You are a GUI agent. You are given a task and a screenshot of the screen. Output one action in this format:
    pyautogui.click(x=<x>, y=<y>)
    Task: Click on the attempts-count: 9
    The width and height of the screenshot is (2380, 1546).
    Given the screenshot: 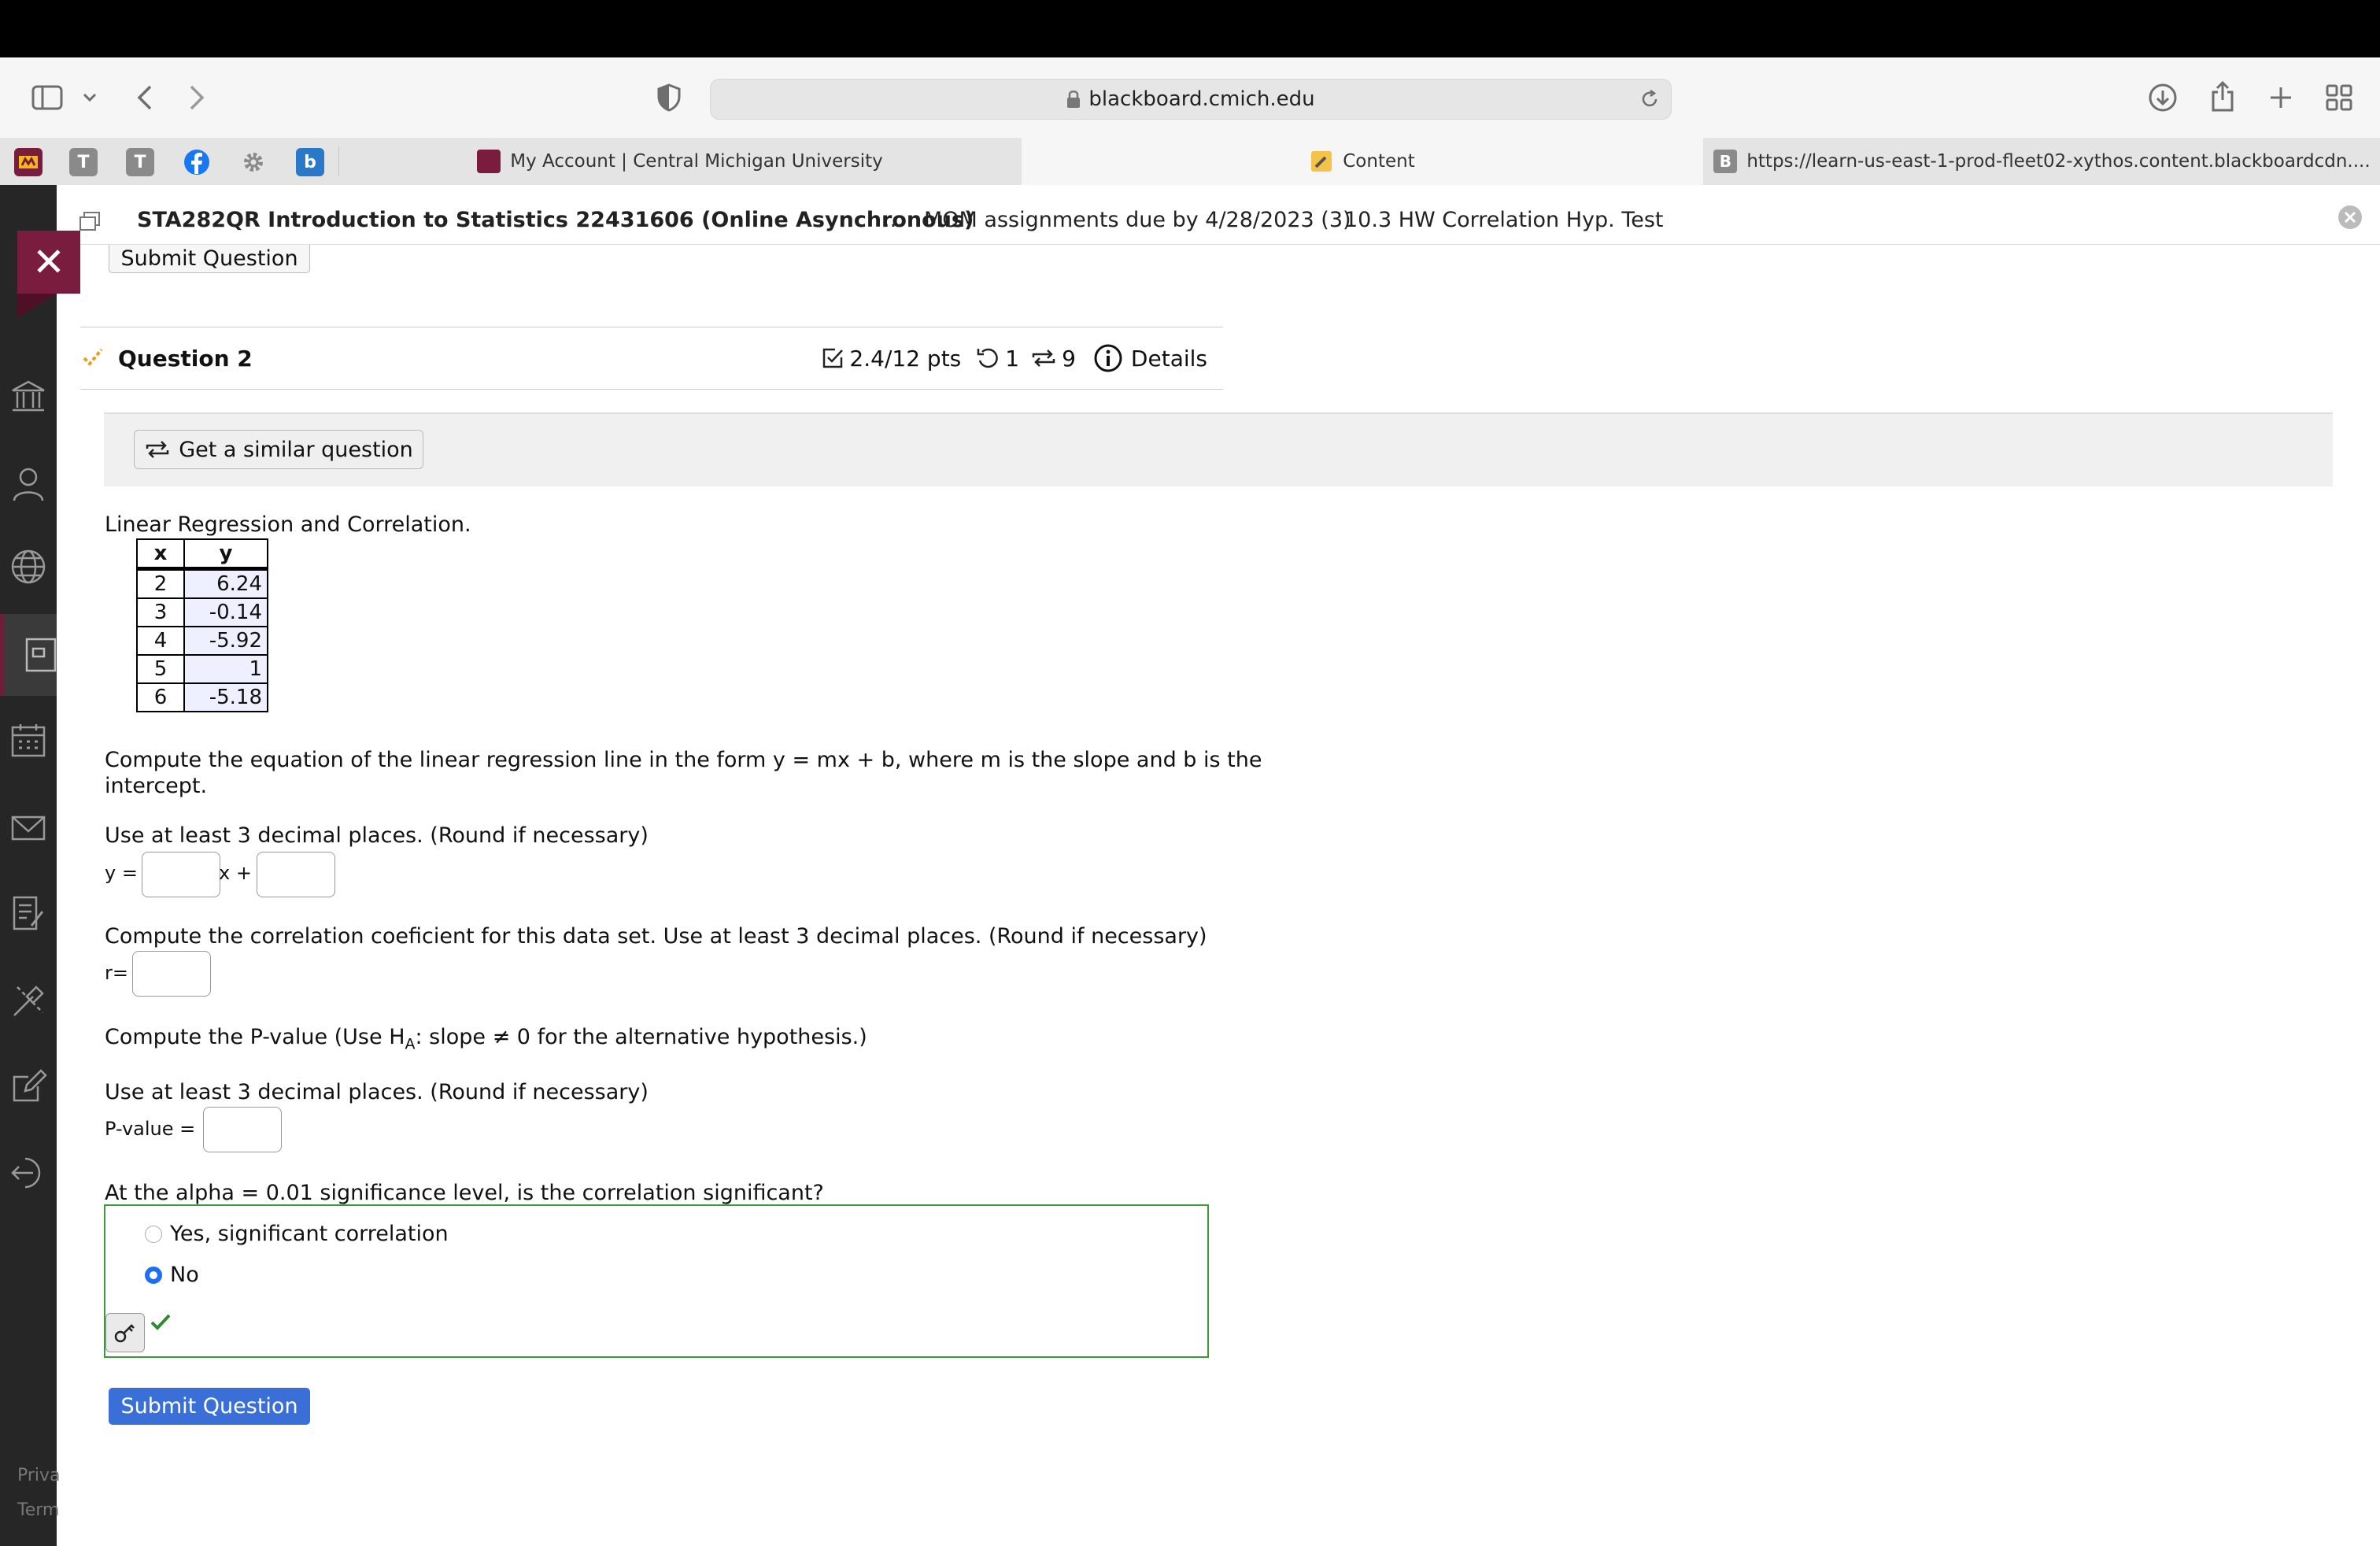 What is the action you would take?
    pyautogui.click(x=1069, y=358)
    